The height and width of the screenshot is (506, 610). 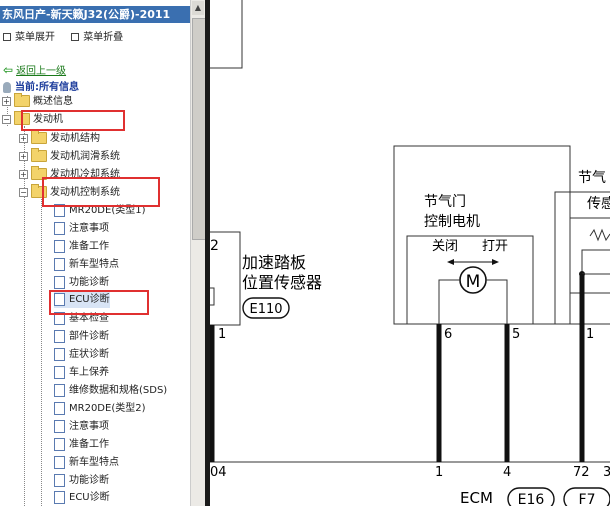 I want to click on tree-item-label: 车上保养, so click(x=89, y=372).